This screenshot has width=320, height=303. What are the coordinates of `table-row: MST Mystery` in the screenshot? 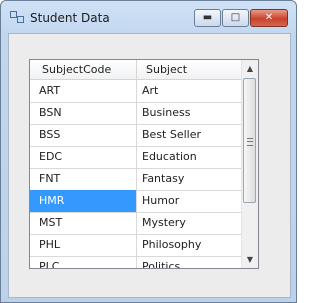 It's located at (136, 223).